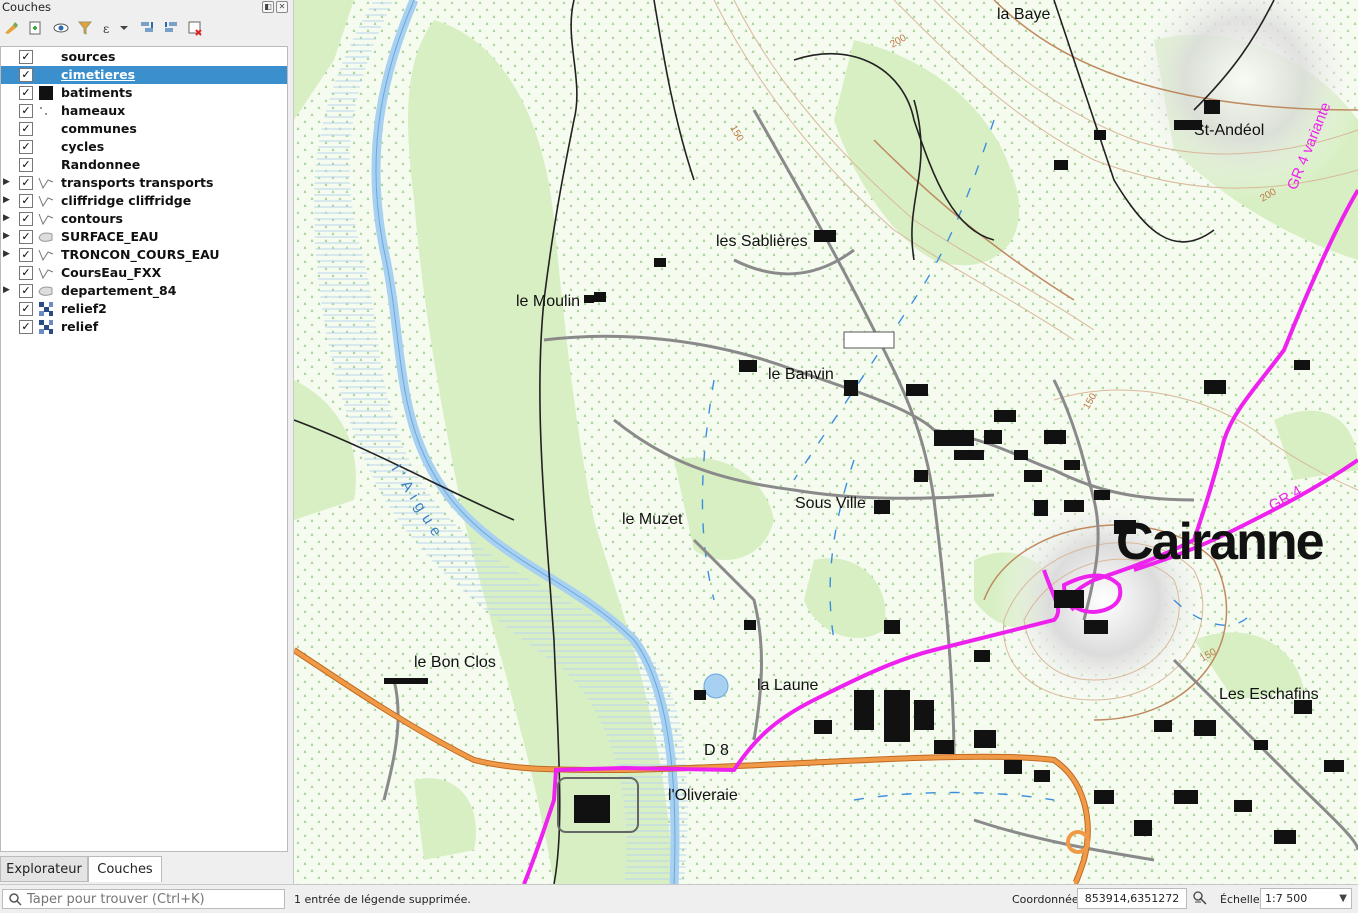  Describe the element at coordinates (195, 29) in the screenshot. I see `remove-layer-icon` at that location.